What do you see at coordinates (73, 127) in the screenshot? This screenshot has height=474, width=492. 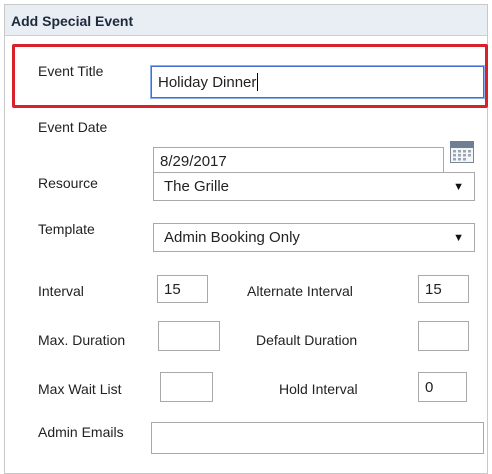 I see `event-date-label: Event Date` at bounding box center [73, 127].